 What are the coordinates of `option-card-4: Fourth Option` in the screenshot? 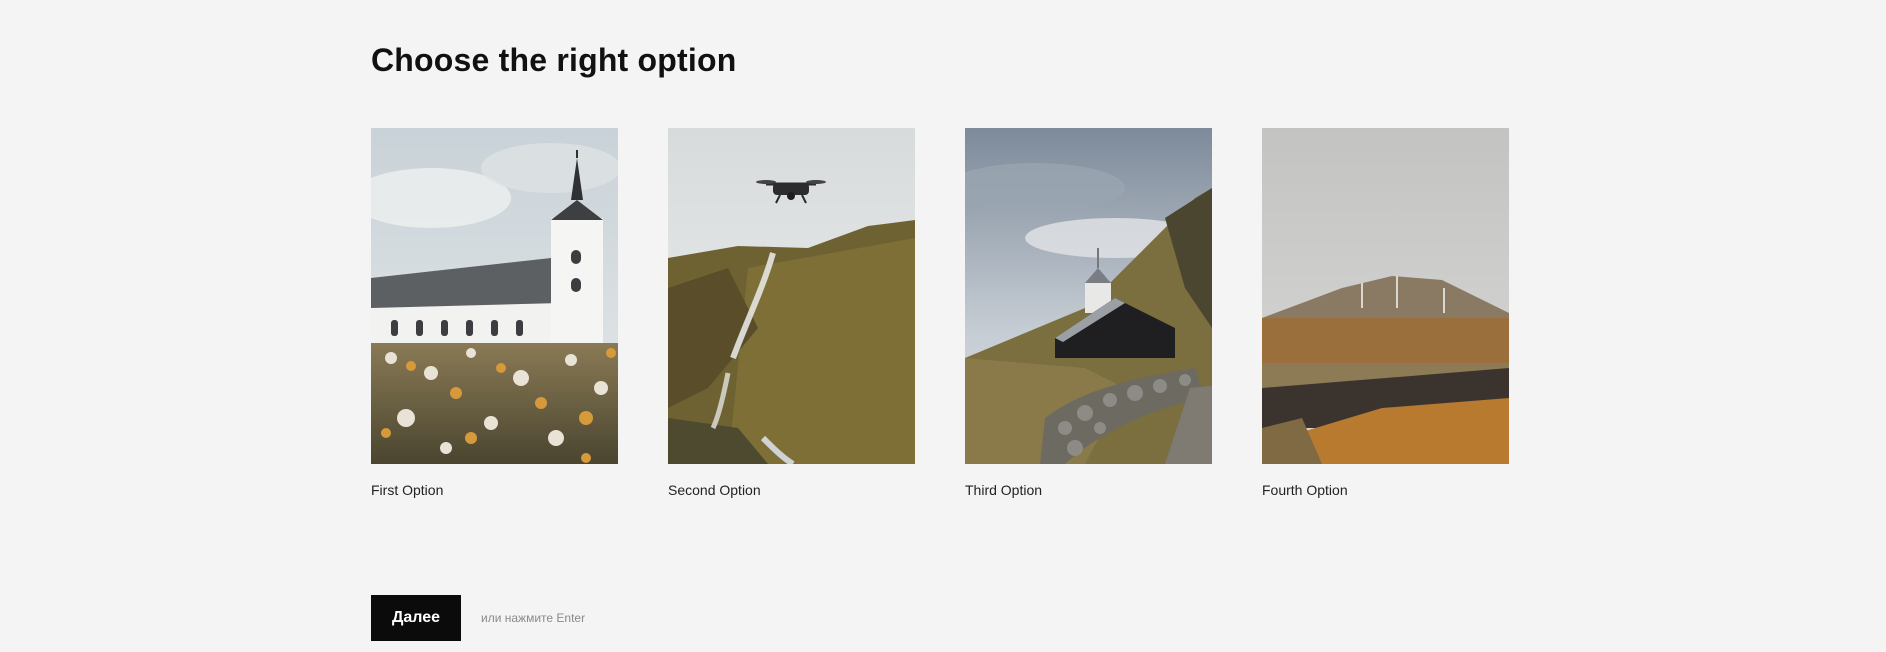 It's located at (1385, 313).